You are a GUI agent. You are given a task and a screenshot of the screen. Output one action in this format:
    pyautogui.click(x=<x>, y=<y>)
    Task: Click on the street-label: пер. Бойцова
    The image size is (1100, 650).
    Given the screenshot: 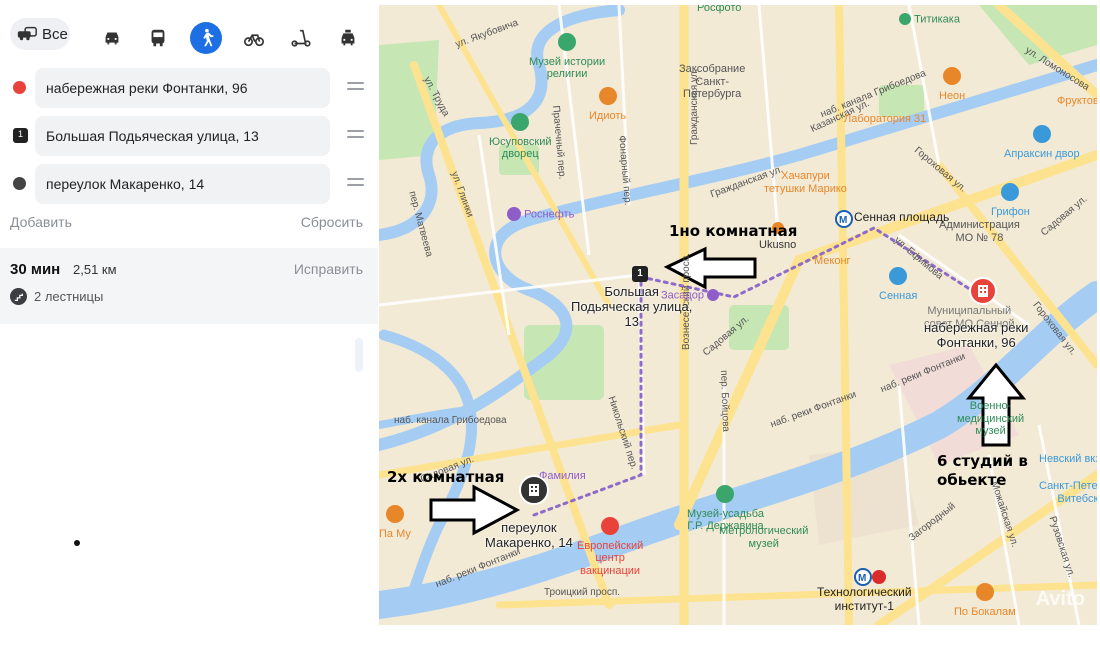 What is the action you would take?
    pyautogui.click(x=725, y=401)
    